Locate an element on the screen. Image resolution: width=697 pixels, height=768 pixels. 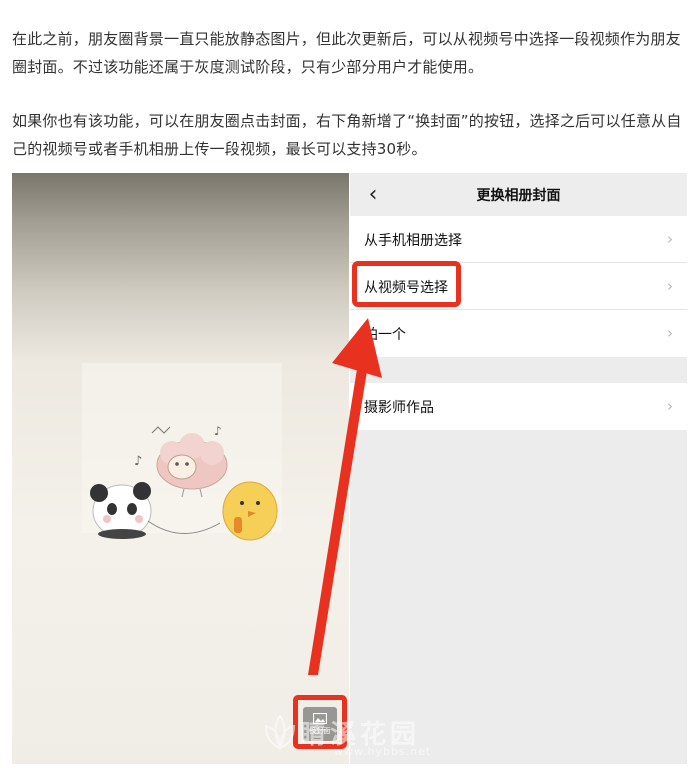
menu-item-label: 拍一个 is located at coordinates (385, 335).